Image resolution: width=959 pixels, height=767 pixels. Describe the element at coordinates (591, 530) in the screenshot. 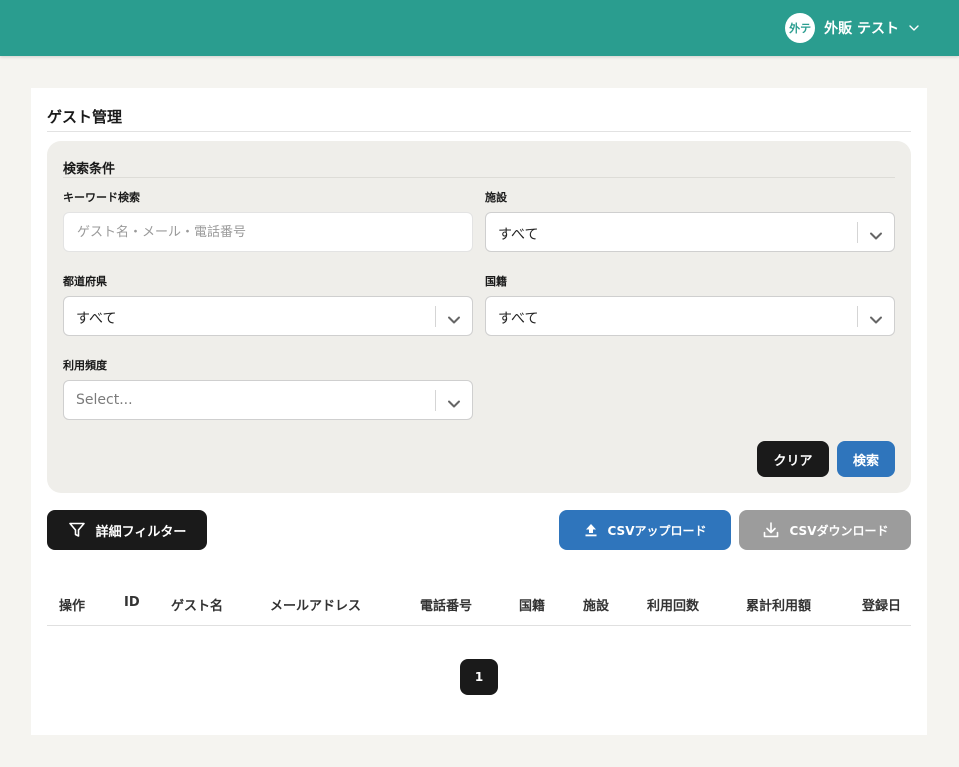

I see `upload-icon` at that location.